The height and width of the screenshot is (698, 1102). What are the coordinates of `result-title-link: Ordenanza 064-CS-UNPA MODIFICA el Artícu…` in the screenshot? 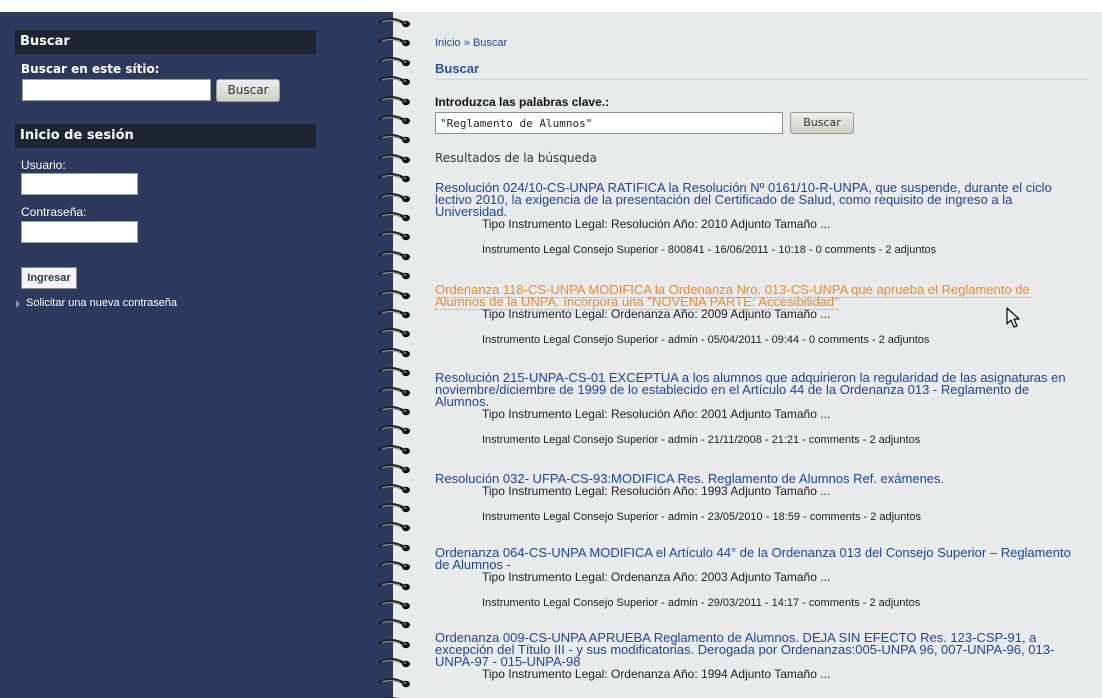 It's located at (755, 558).